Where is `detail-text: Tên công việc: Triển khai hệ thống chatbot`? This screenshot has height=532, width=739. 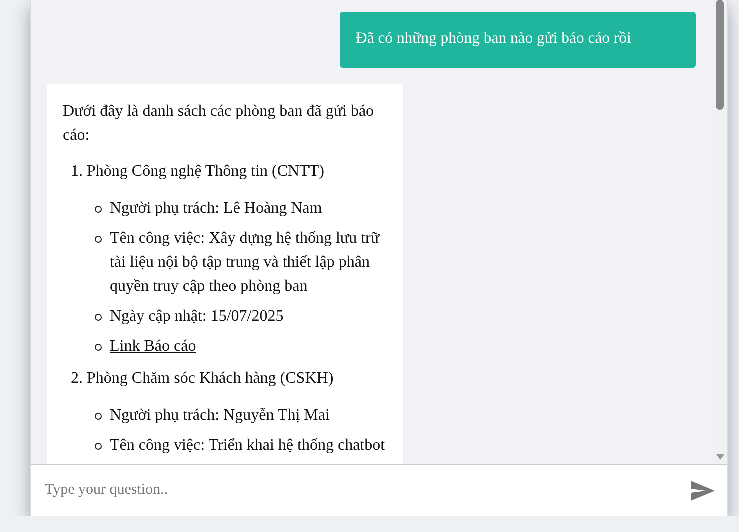
detail-text: Tên công việc: Triển khai hệ thống chatbot is located at coordinates (248, 446).